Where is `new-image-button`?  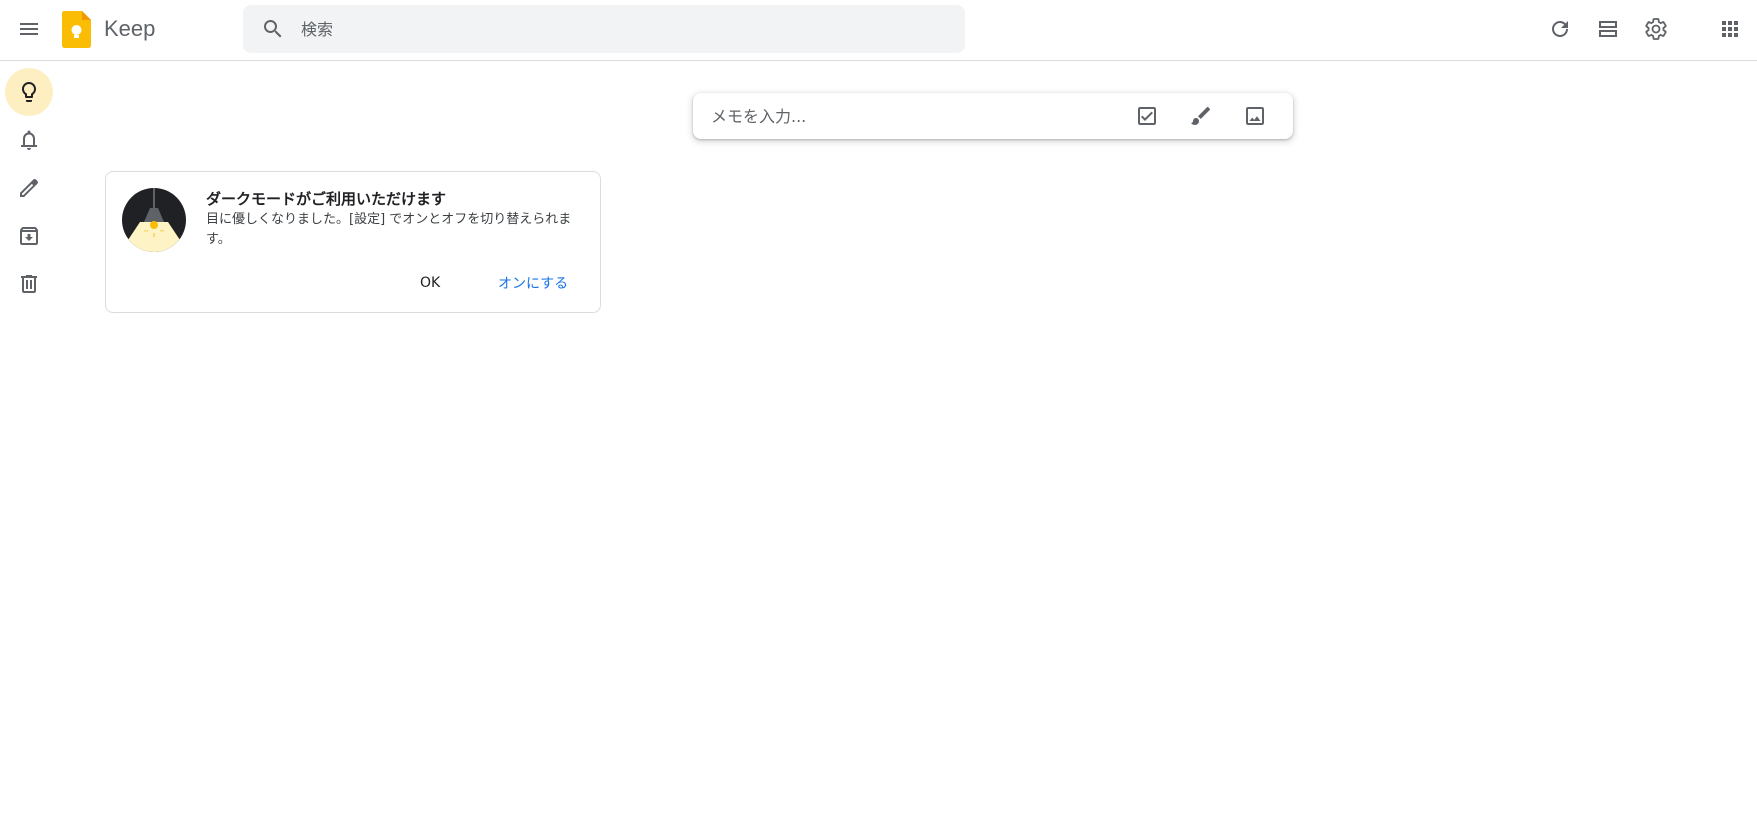 new-image-button is located at coordinates (1255, 116).